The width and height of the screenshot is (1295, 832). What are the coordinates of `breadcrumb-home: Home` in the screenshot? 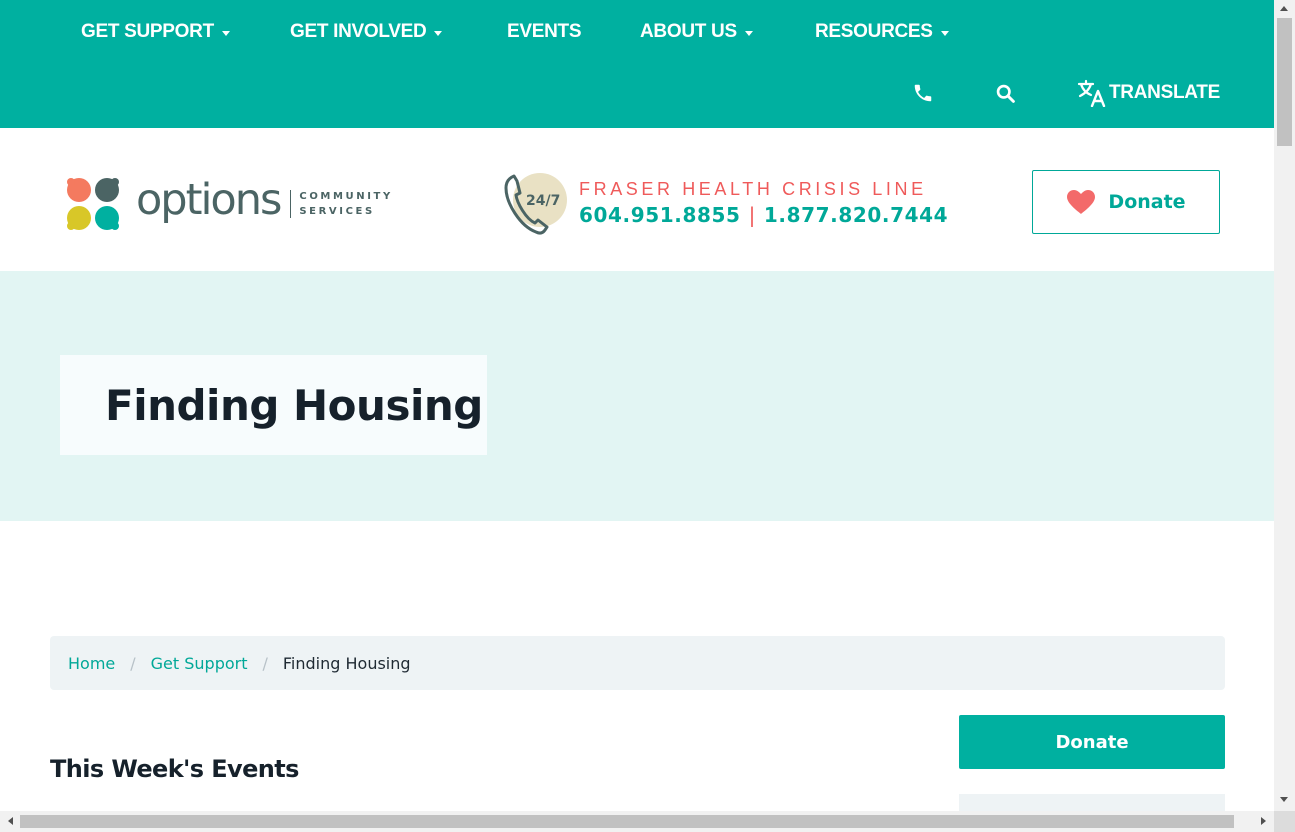 It's located at (91, 663).